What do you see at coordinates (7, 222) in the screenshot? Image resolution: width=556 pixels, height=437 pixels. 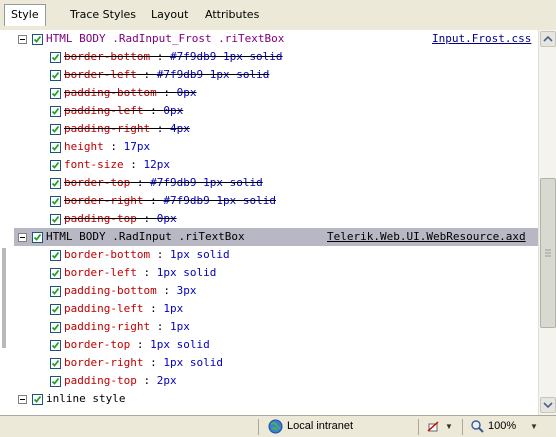 I see `left-gutter` at bounding box center [7, 222].